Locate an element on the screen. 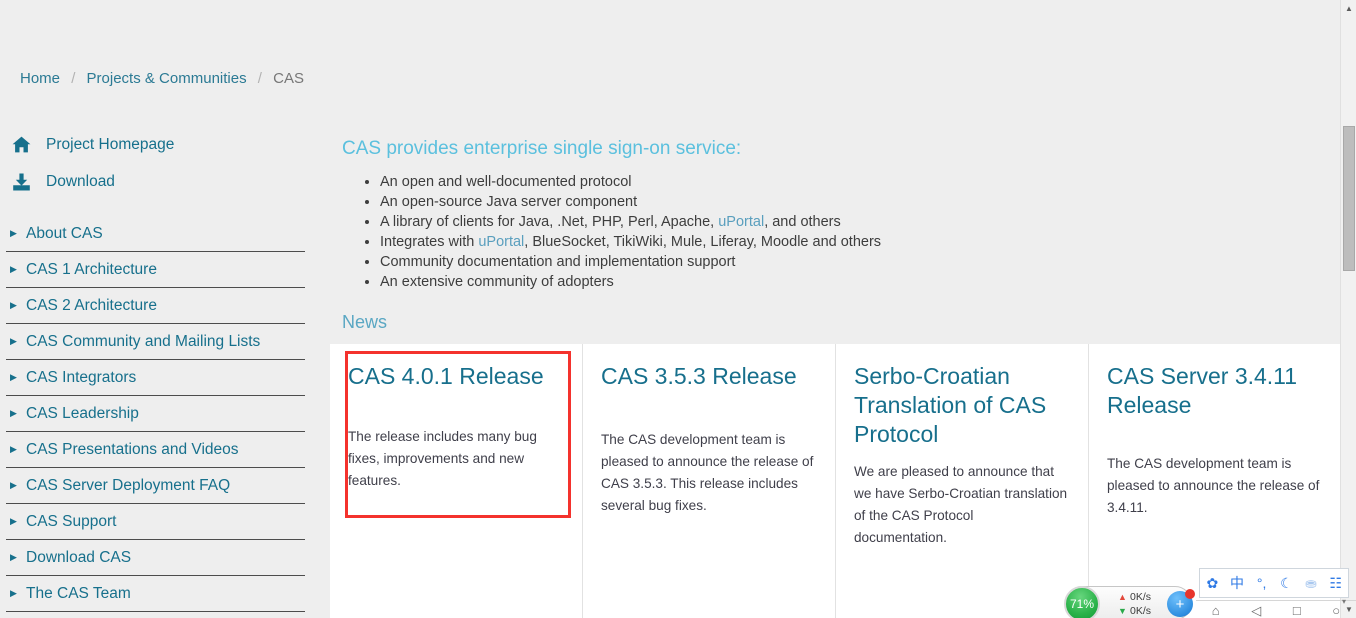  sidebar-item-cas-2-architecture: ▶ CAS 2 Architecture is located at coordinates (155, 306).